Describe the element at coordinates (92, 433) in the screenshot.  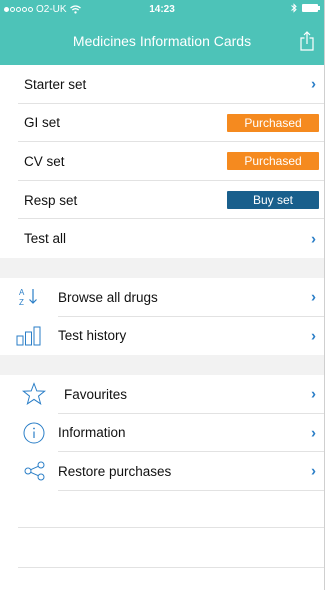
I see `row-label: Information` at that location.